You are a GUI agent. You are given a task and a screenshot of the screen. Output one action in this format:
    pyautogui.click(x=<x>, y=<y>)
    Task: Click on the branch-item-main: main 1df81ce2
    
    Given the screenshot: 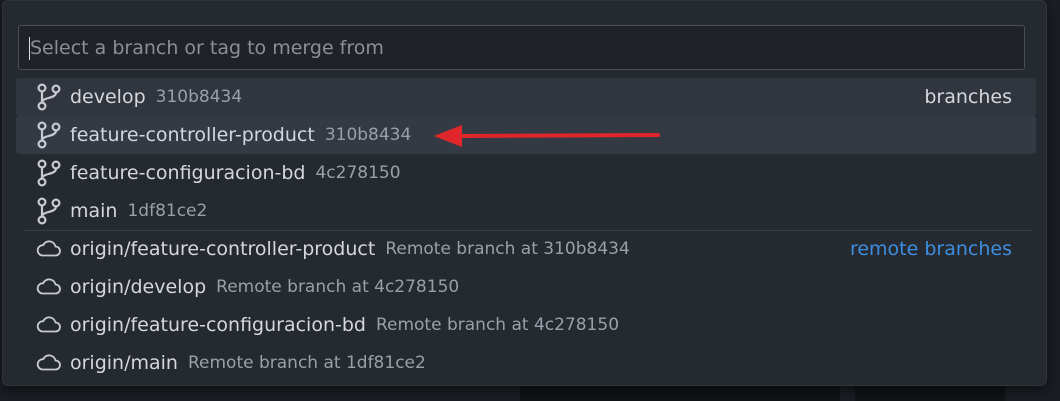 What is the action you would take?
    pyautogui.click(x=526, y=211)
    